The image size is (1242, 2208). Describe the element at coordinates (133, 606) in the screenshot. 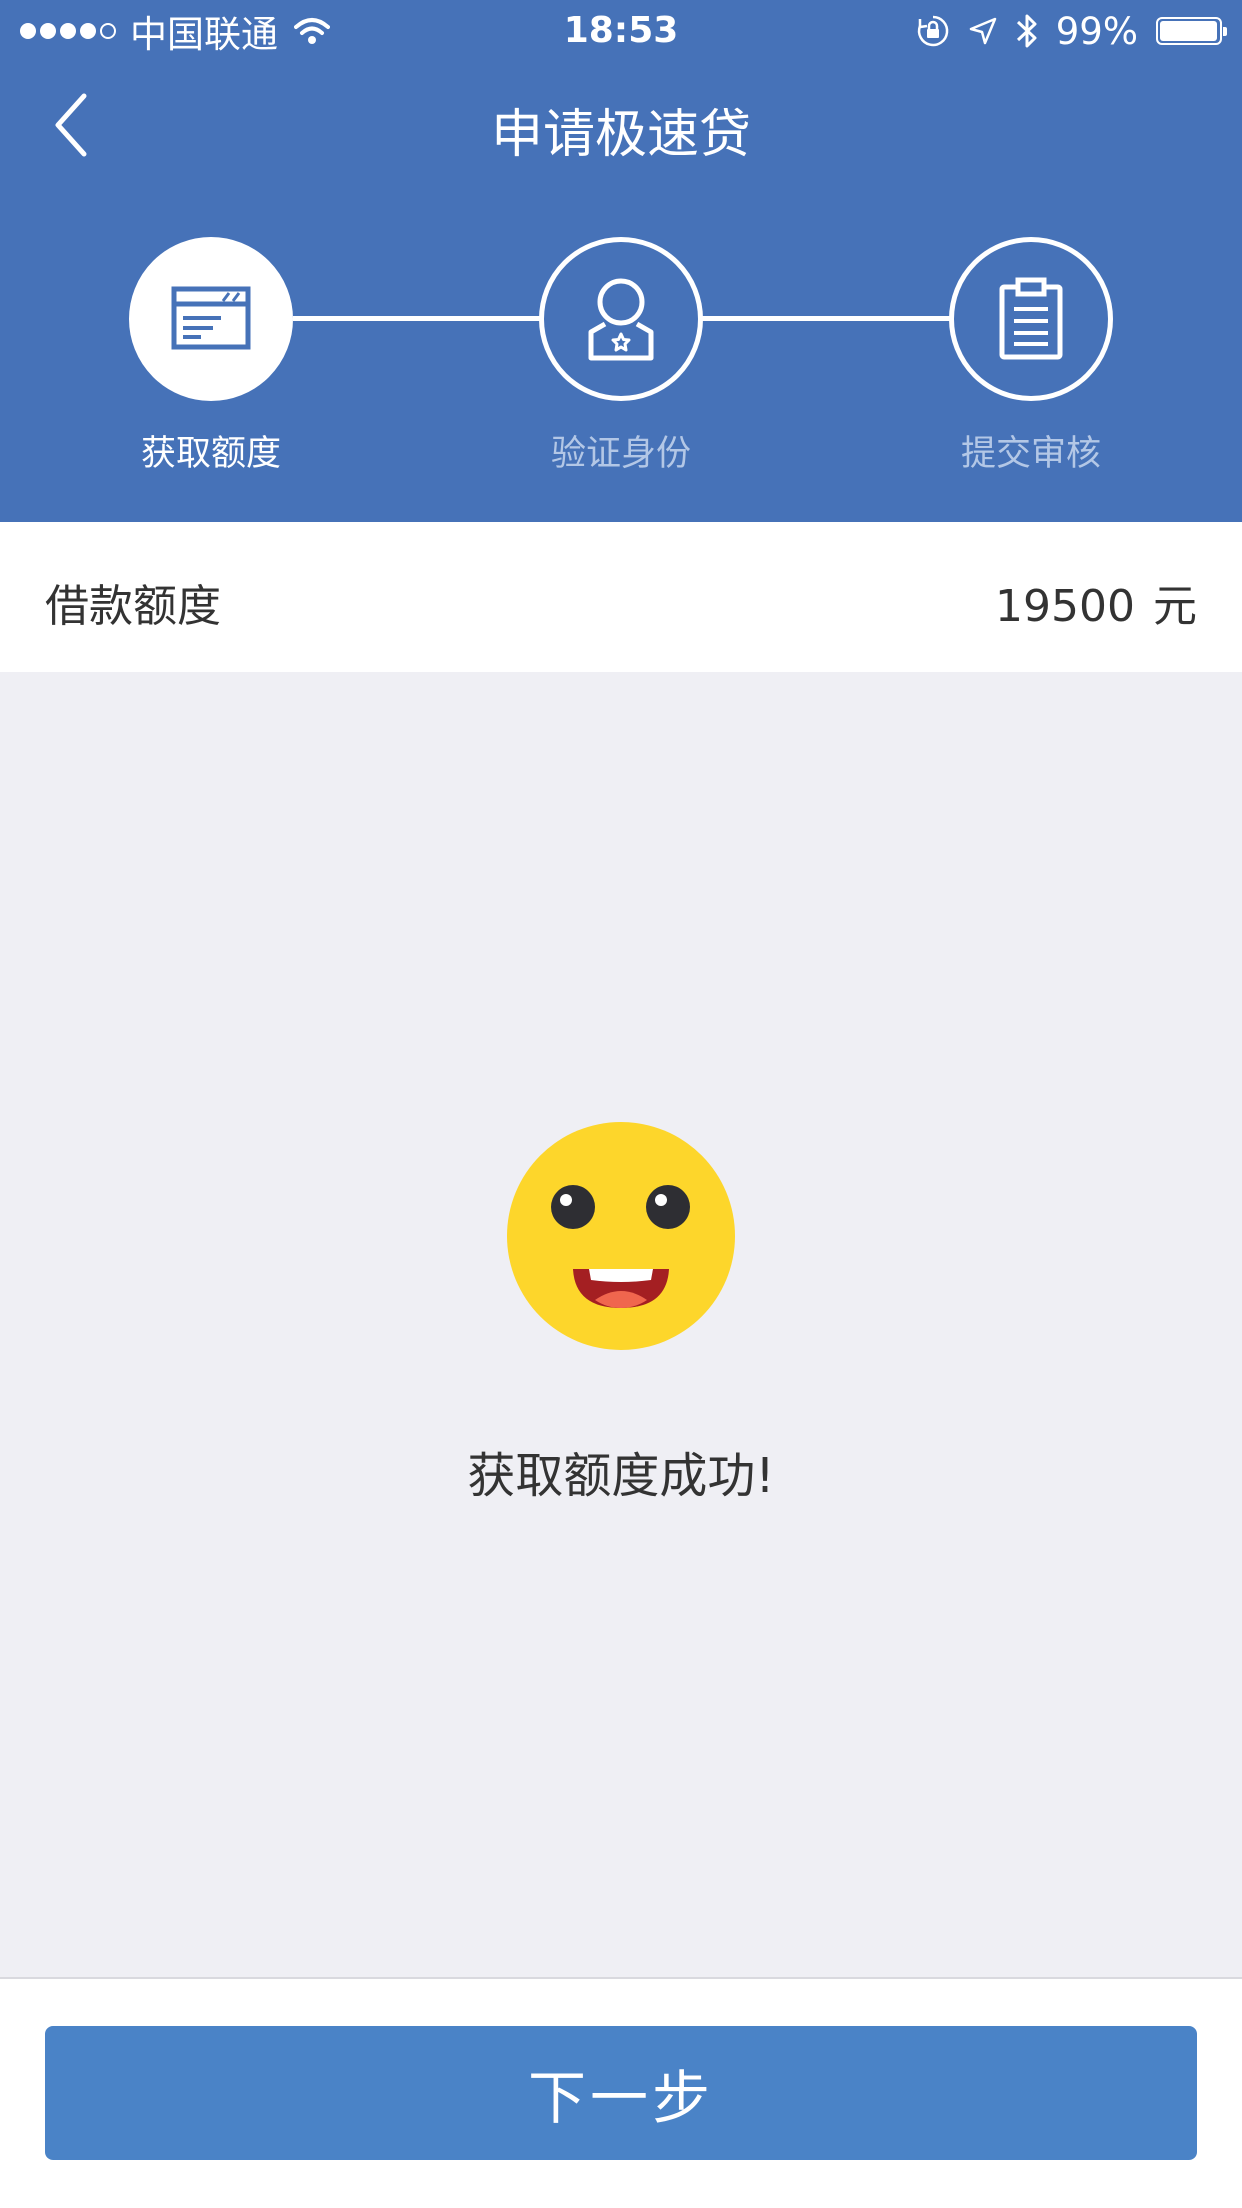

I see `loan-amount-label: 借款额度` at that location.